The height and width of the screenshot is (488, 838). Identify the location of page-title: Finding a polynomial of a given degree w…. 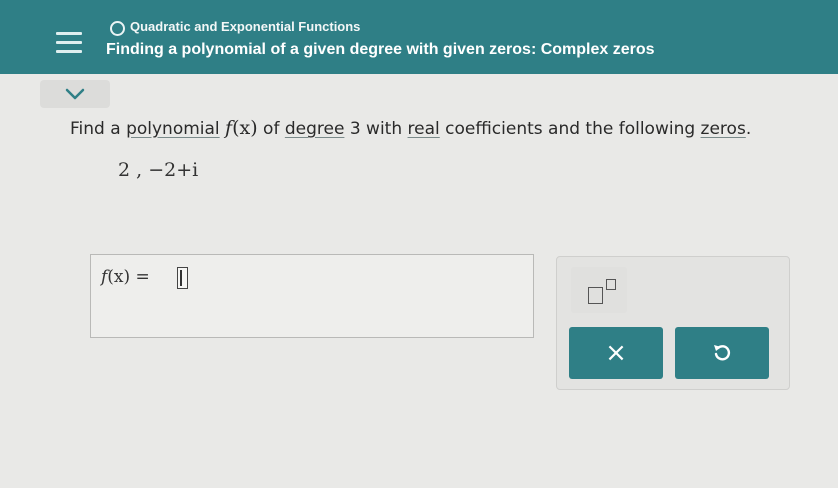
(380, 49).